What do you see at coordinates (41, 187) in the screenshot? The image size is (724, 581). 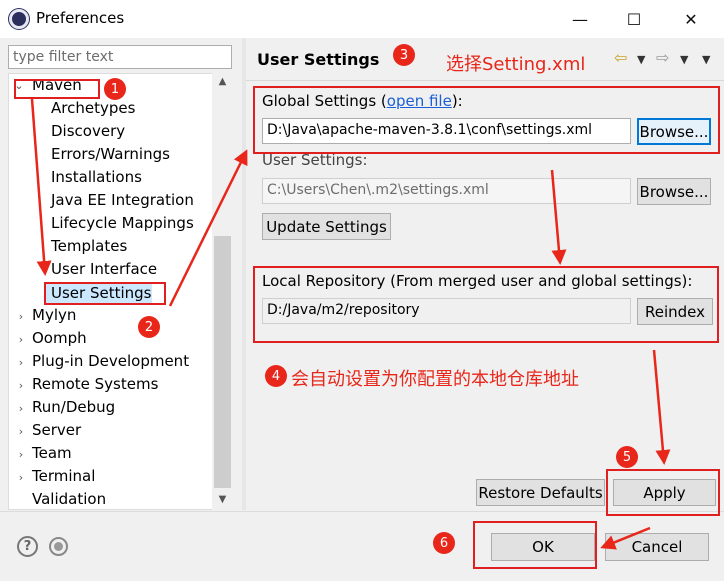 I see `arrow-maven-to-user-settings` at bounding box center [41, 187].